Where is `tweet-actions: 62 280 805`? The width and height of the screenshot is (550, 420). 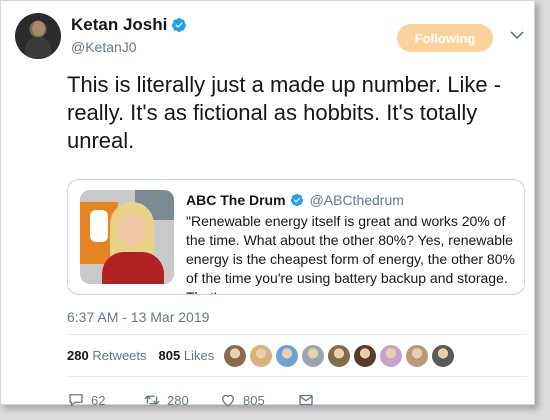
tweet-actions: 62 280 805 is located at coordinates (191, 400).